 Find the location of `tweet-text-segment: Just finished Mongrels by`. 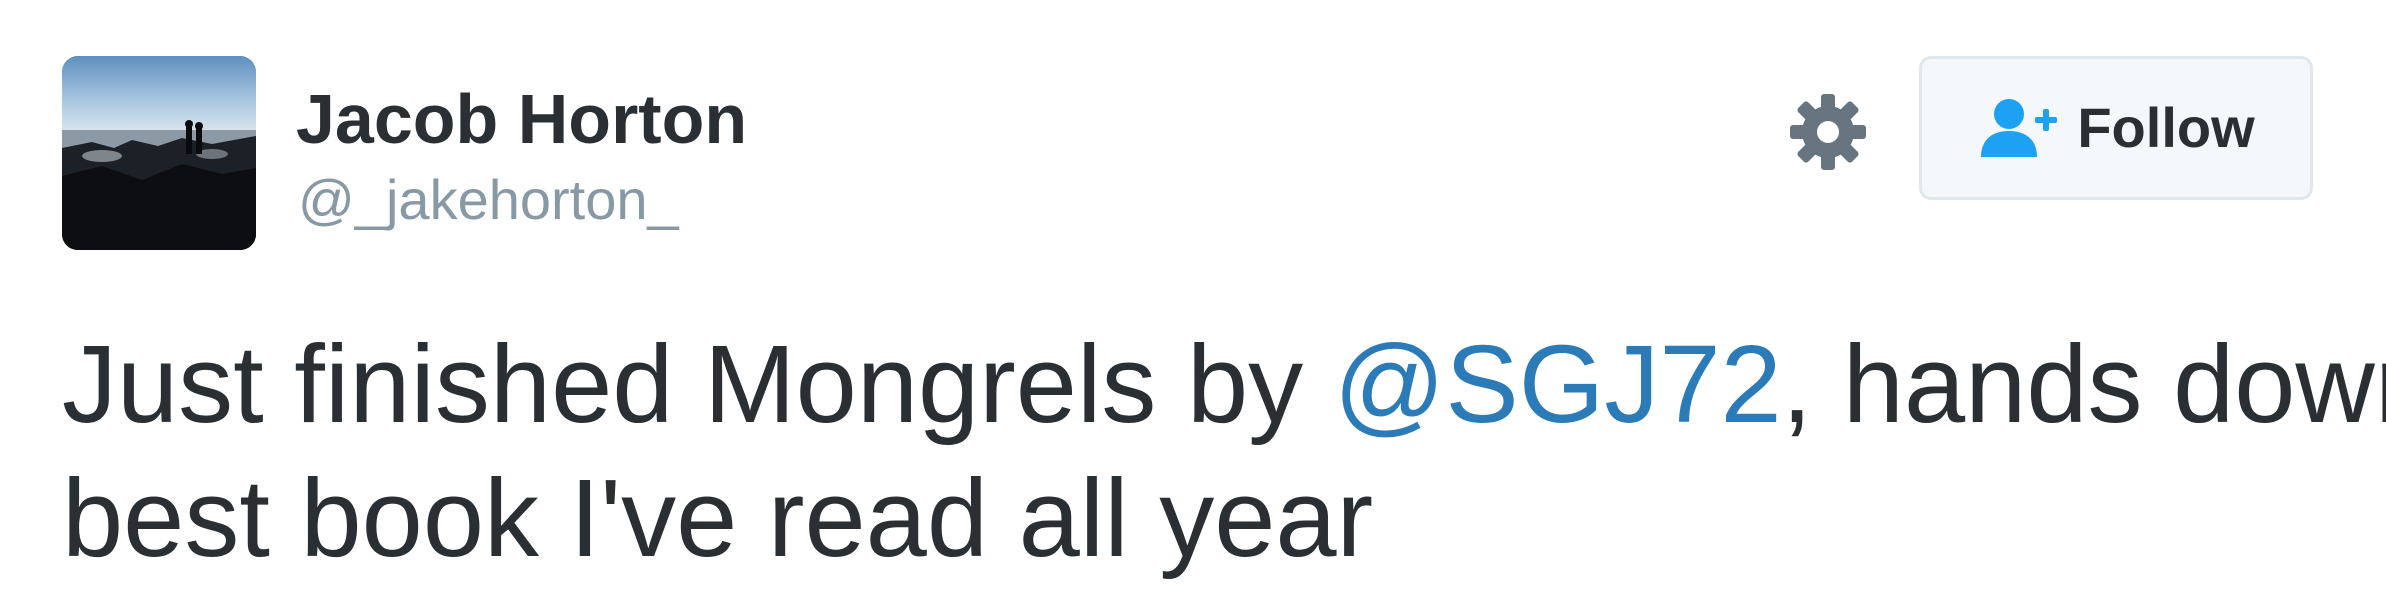

tweet-text-segment: Just finished Mongrels by is located at coordinates (698, 384).